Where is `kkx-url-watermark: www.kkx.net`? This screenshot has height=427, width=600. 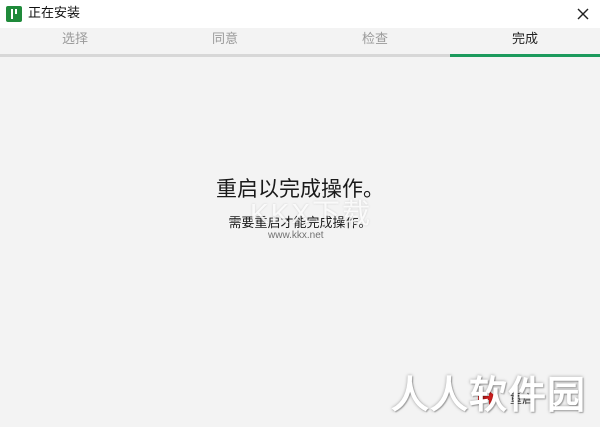 kkx-url-watermark: www.kkx.net is located at coordinates (296, 235).